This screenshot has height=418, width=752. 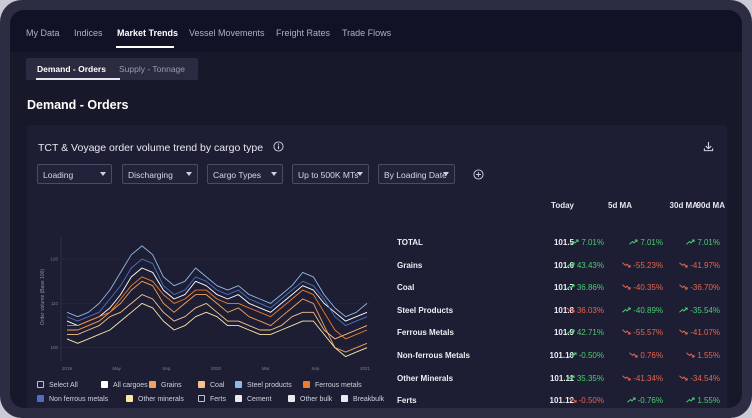 I want to click on tab-vessel-movements: Vessel Movements, so click(x=227, y=33).